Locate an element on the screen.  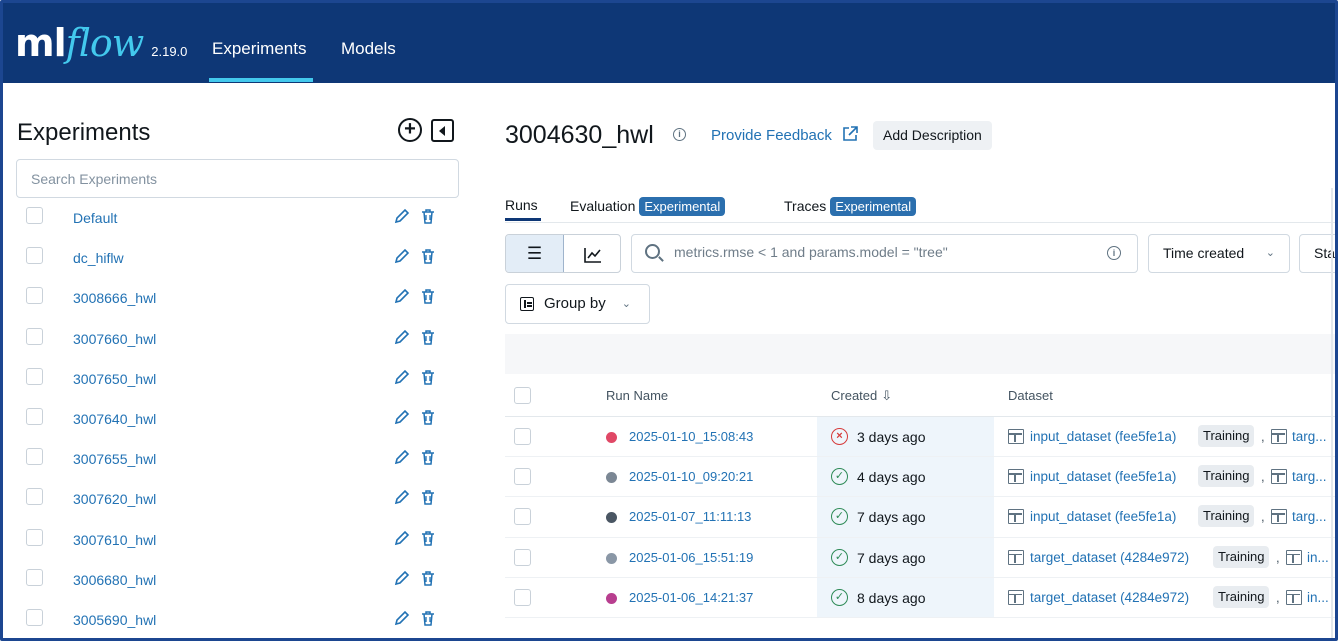
list-item: 3008666_hwl is located at coordinates (238, 302).